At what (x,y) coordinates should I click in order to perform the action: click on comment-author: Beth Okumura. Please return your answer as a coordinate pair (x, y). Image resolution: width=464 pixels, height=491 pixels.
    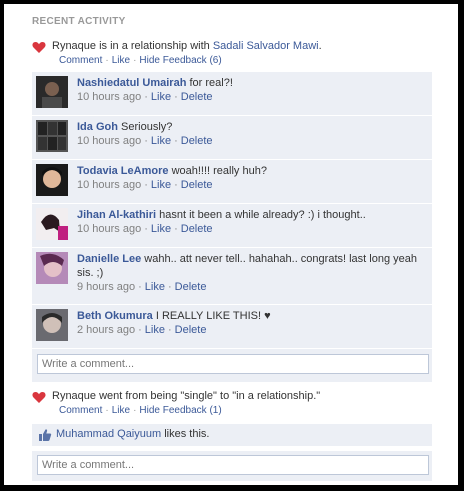
    Looking at the image, I should click on (115, 316).